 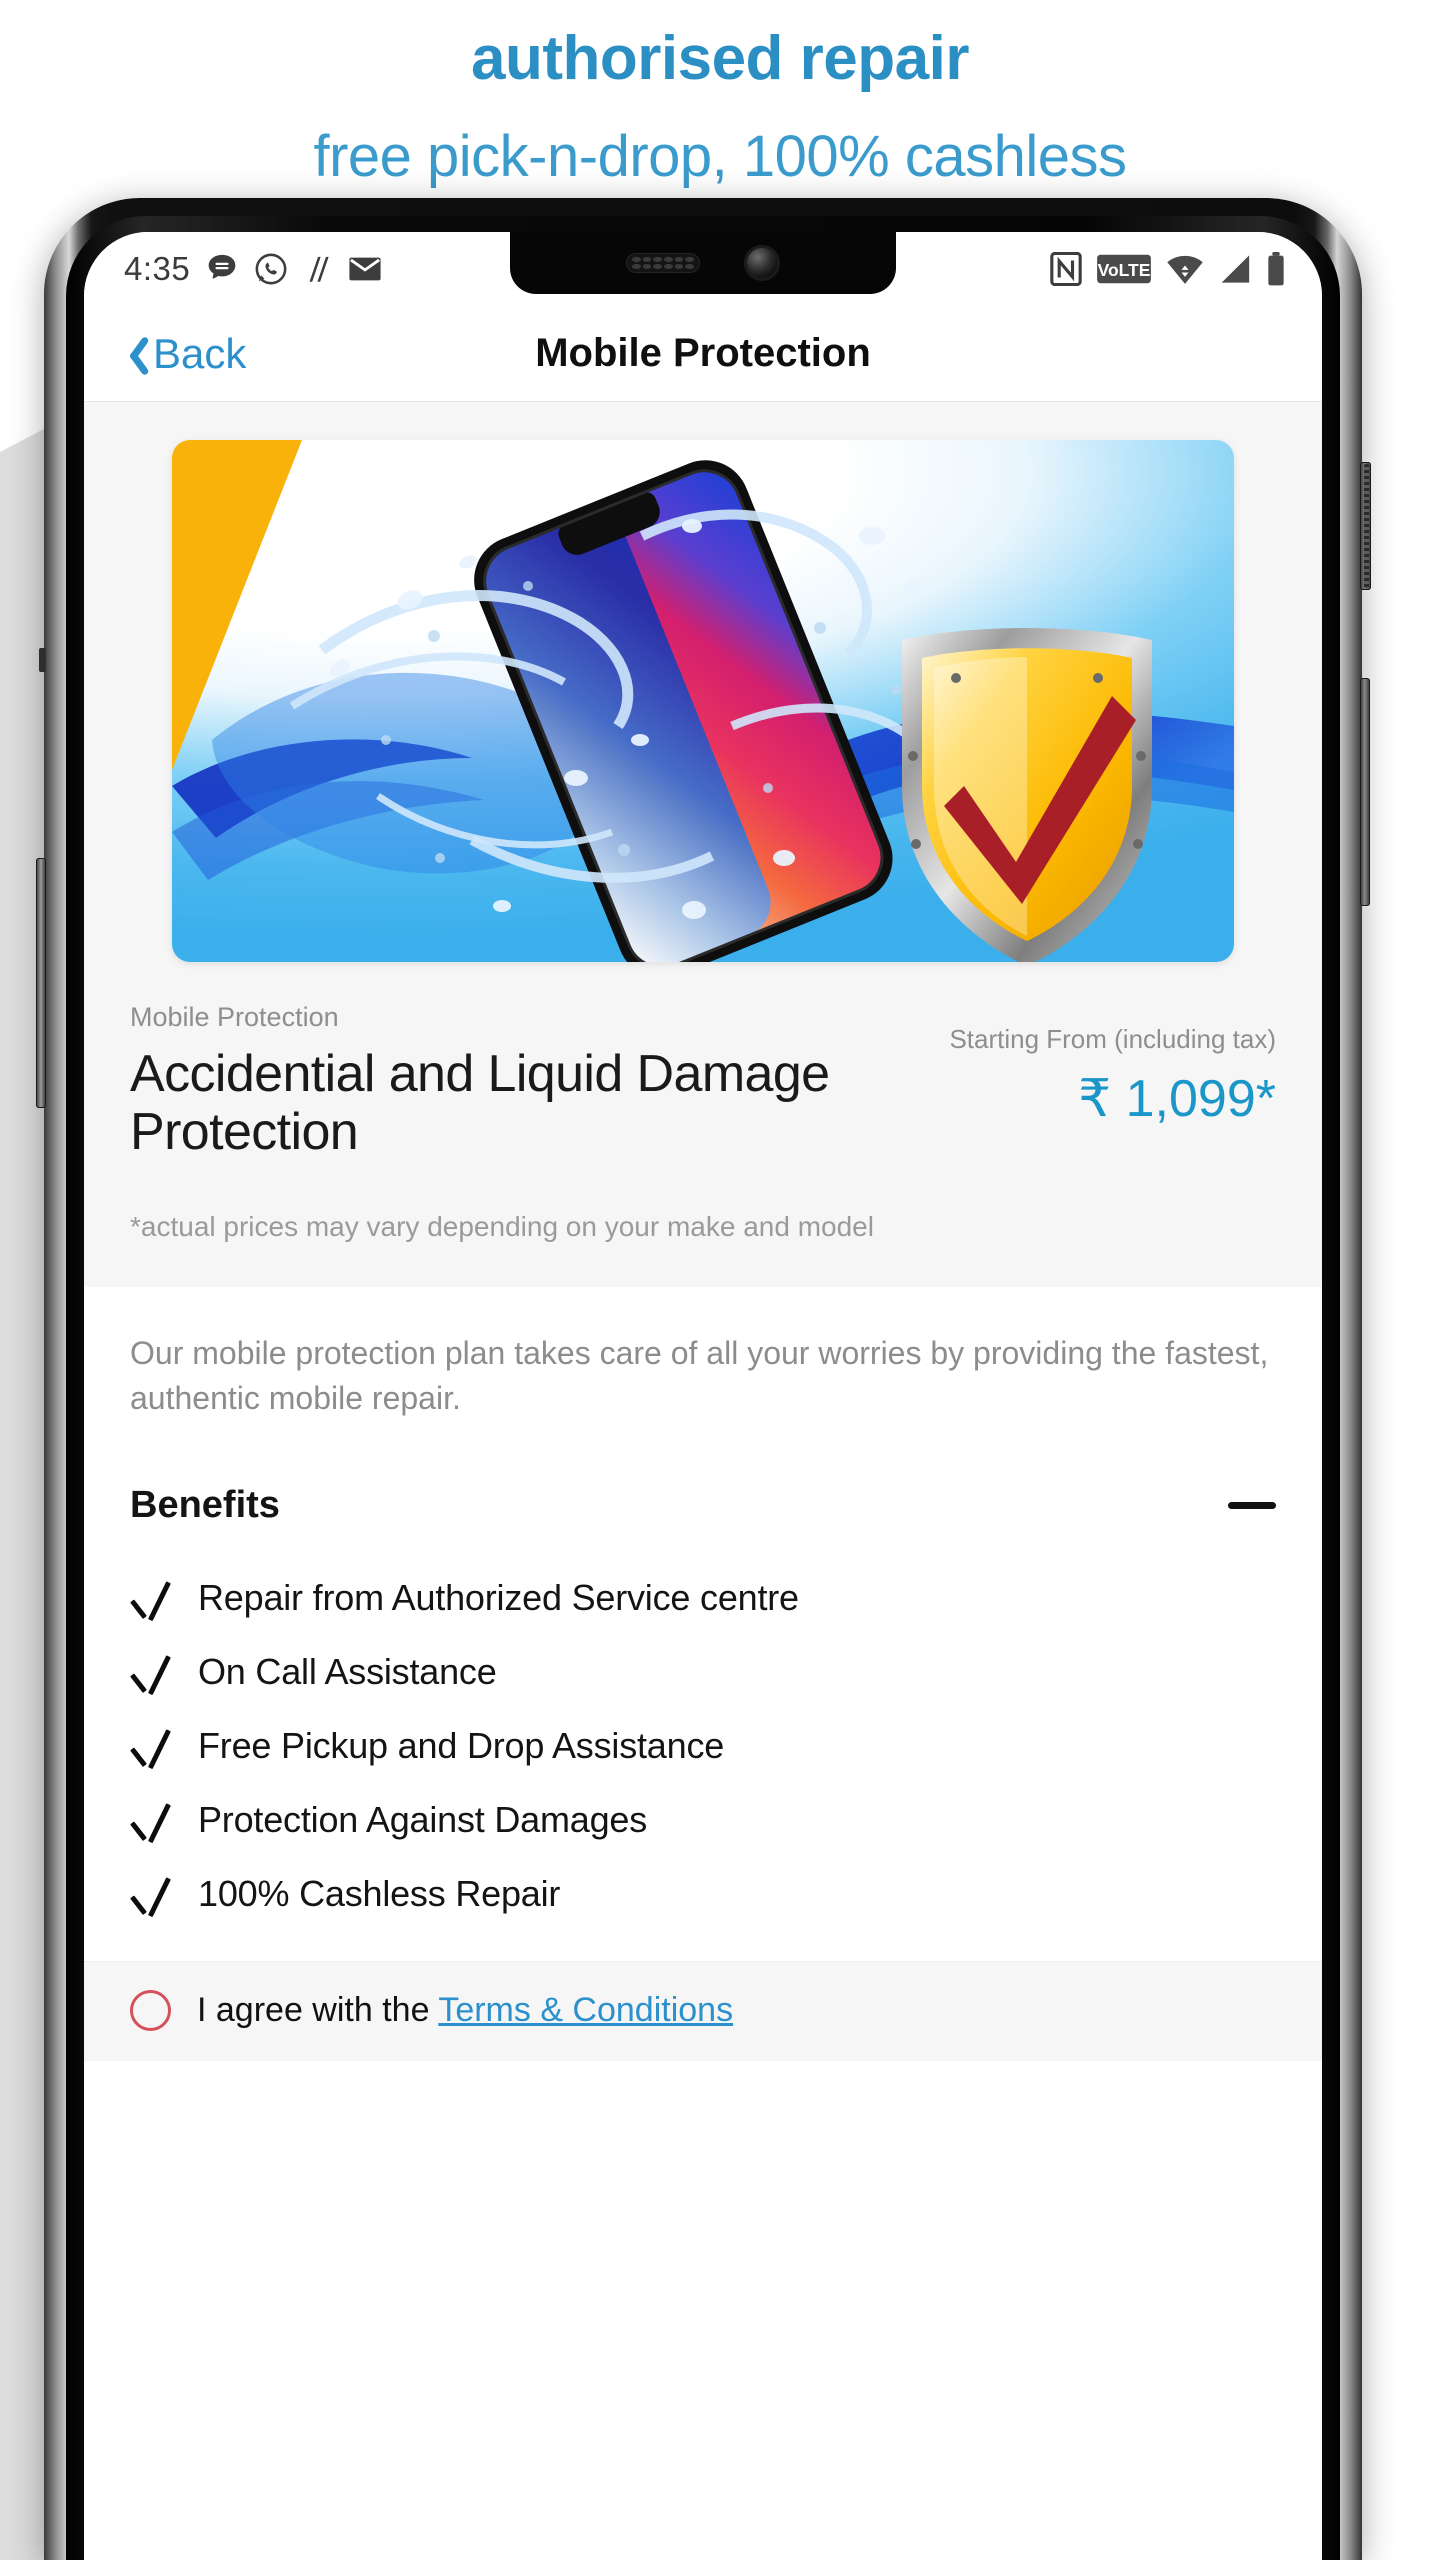 I want to click on product-price: ₹ 1,099*, so click(x=1177, y=1099).